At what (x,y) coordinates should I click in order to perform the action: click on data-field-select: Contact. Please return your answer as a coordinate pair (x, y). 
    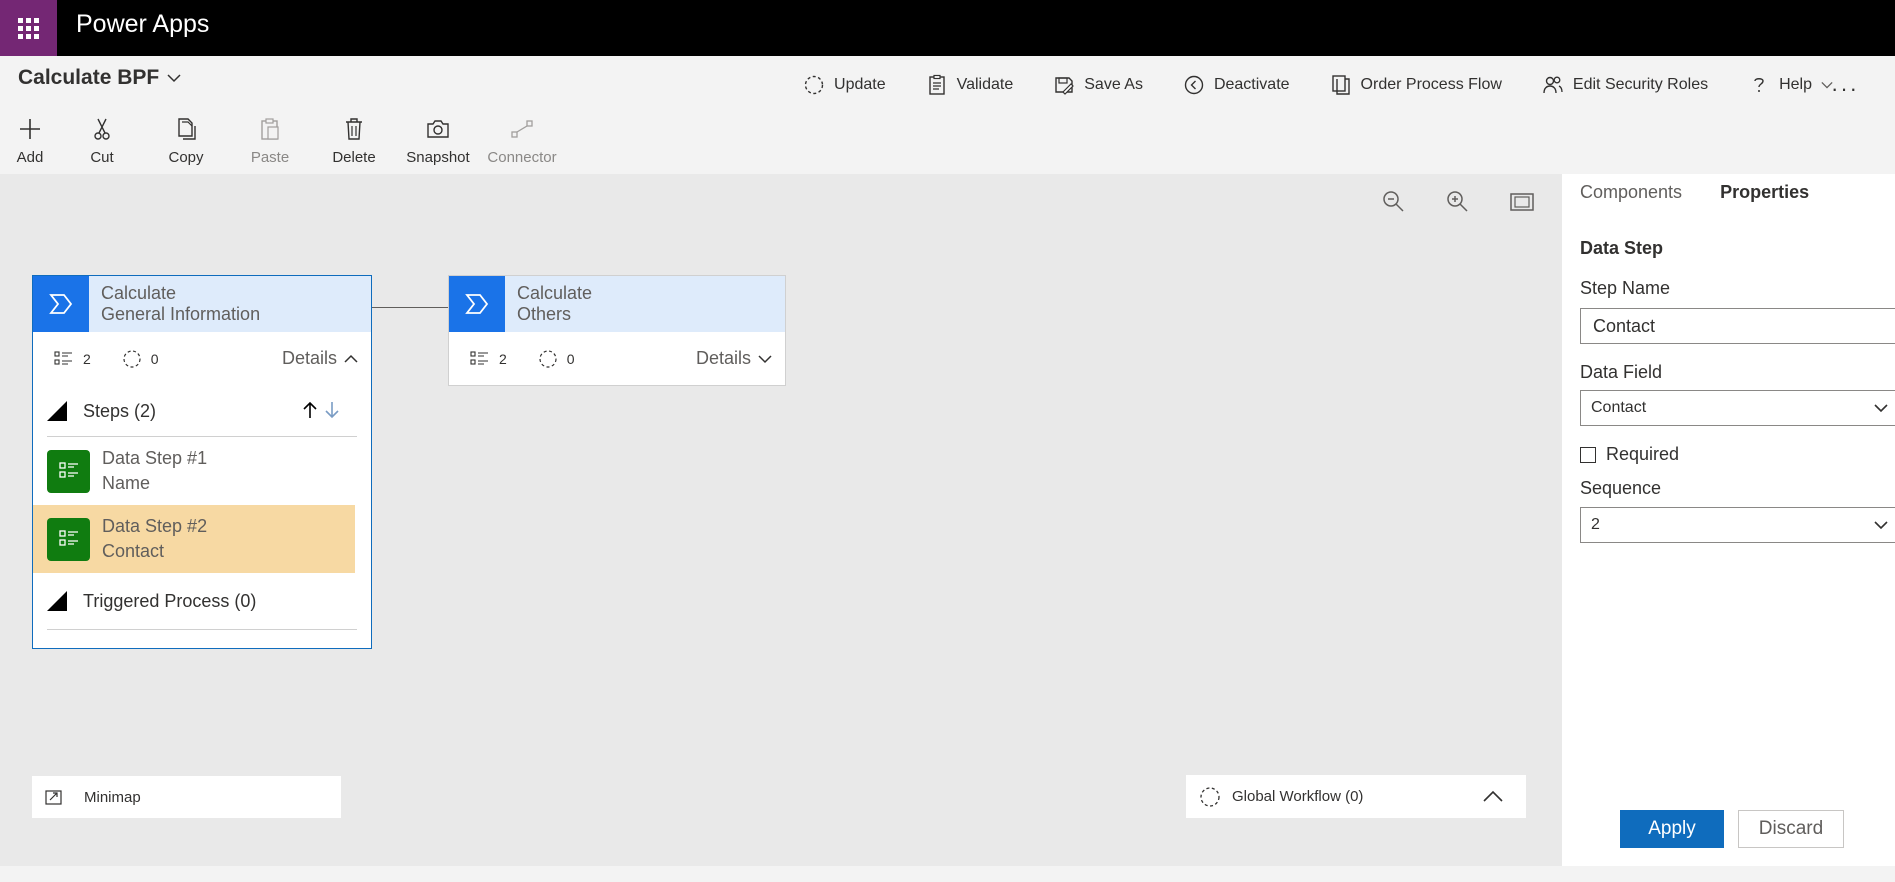
    Looking at the image, I should click on (1737, 408).